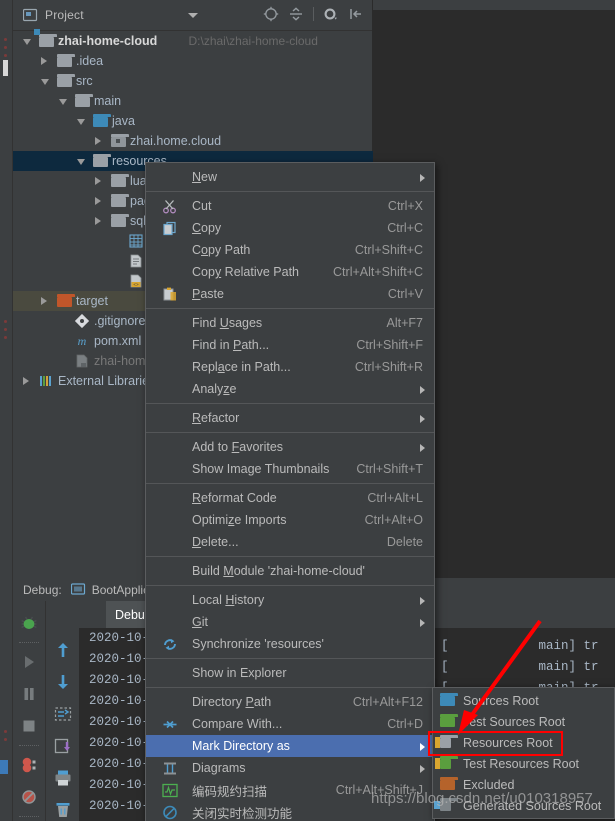 This screenshot has width=615, height=821. I want to click on submenu-item-test-sources-root: Test Sources Root, so click(523, 721).